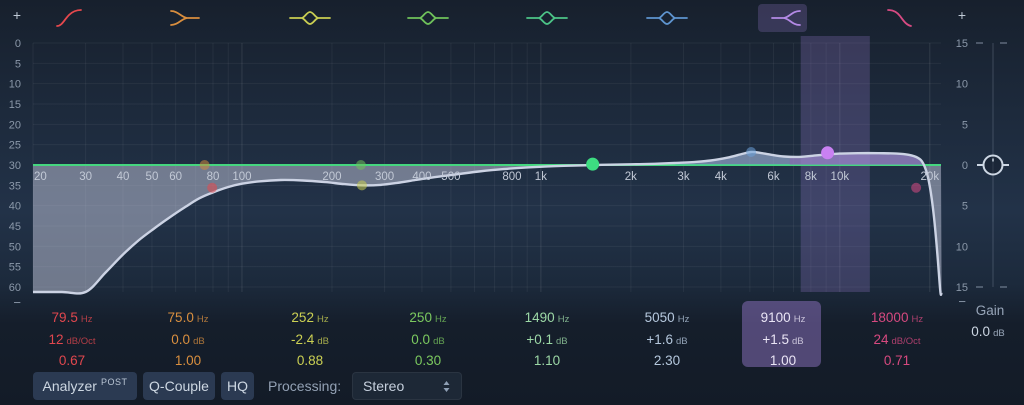 The image size is (1024, 405). I want to click on q-couple-button-label: Q-Couple, so click(179, 386).